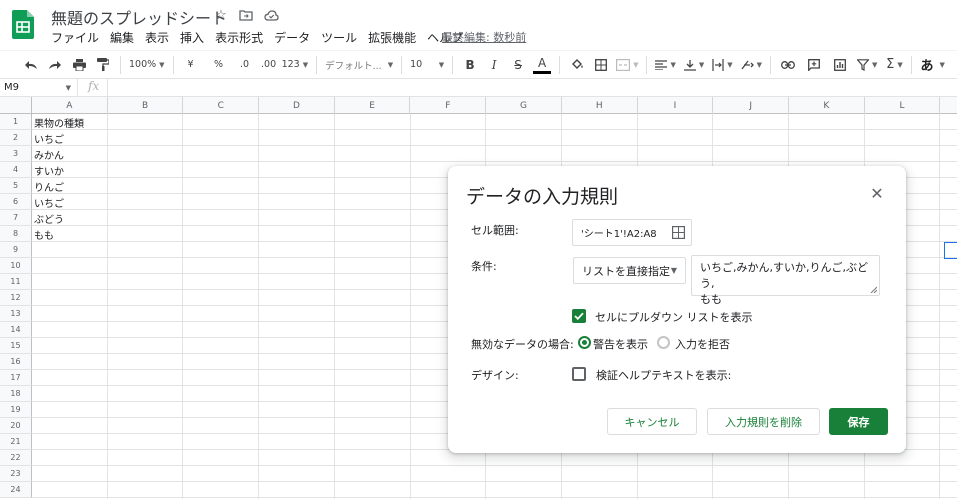 The image size is (957, 499). What do you see at coordinates (584, 342) in the screenshot?
I see `warn-radio` at bounding box center [584, 342].